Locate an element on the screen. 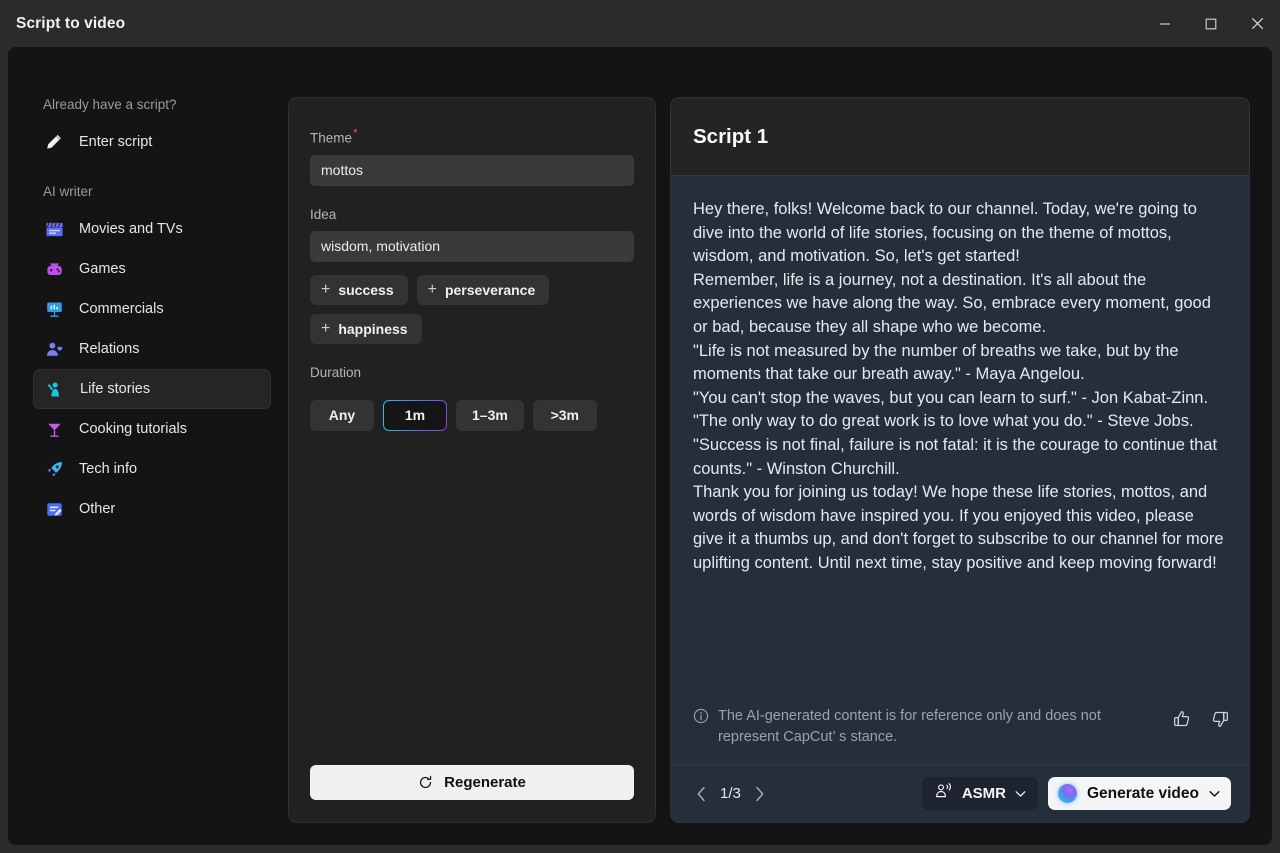  sidebar-group-label-have-script: Already have a script? is located at coordinates (110, 104).